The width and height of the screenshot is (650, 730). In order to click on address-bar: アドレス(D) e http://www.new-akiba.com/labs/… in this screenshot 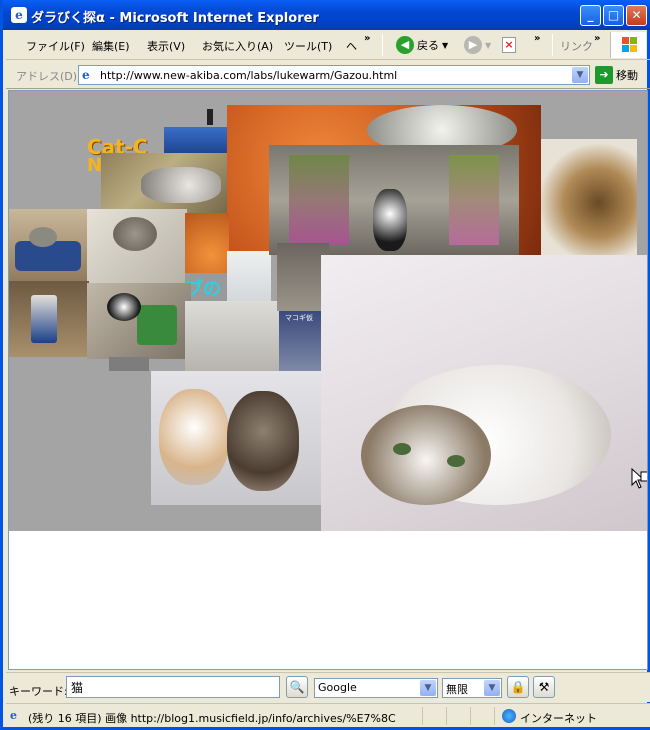, I will do `click(328, 75)`.